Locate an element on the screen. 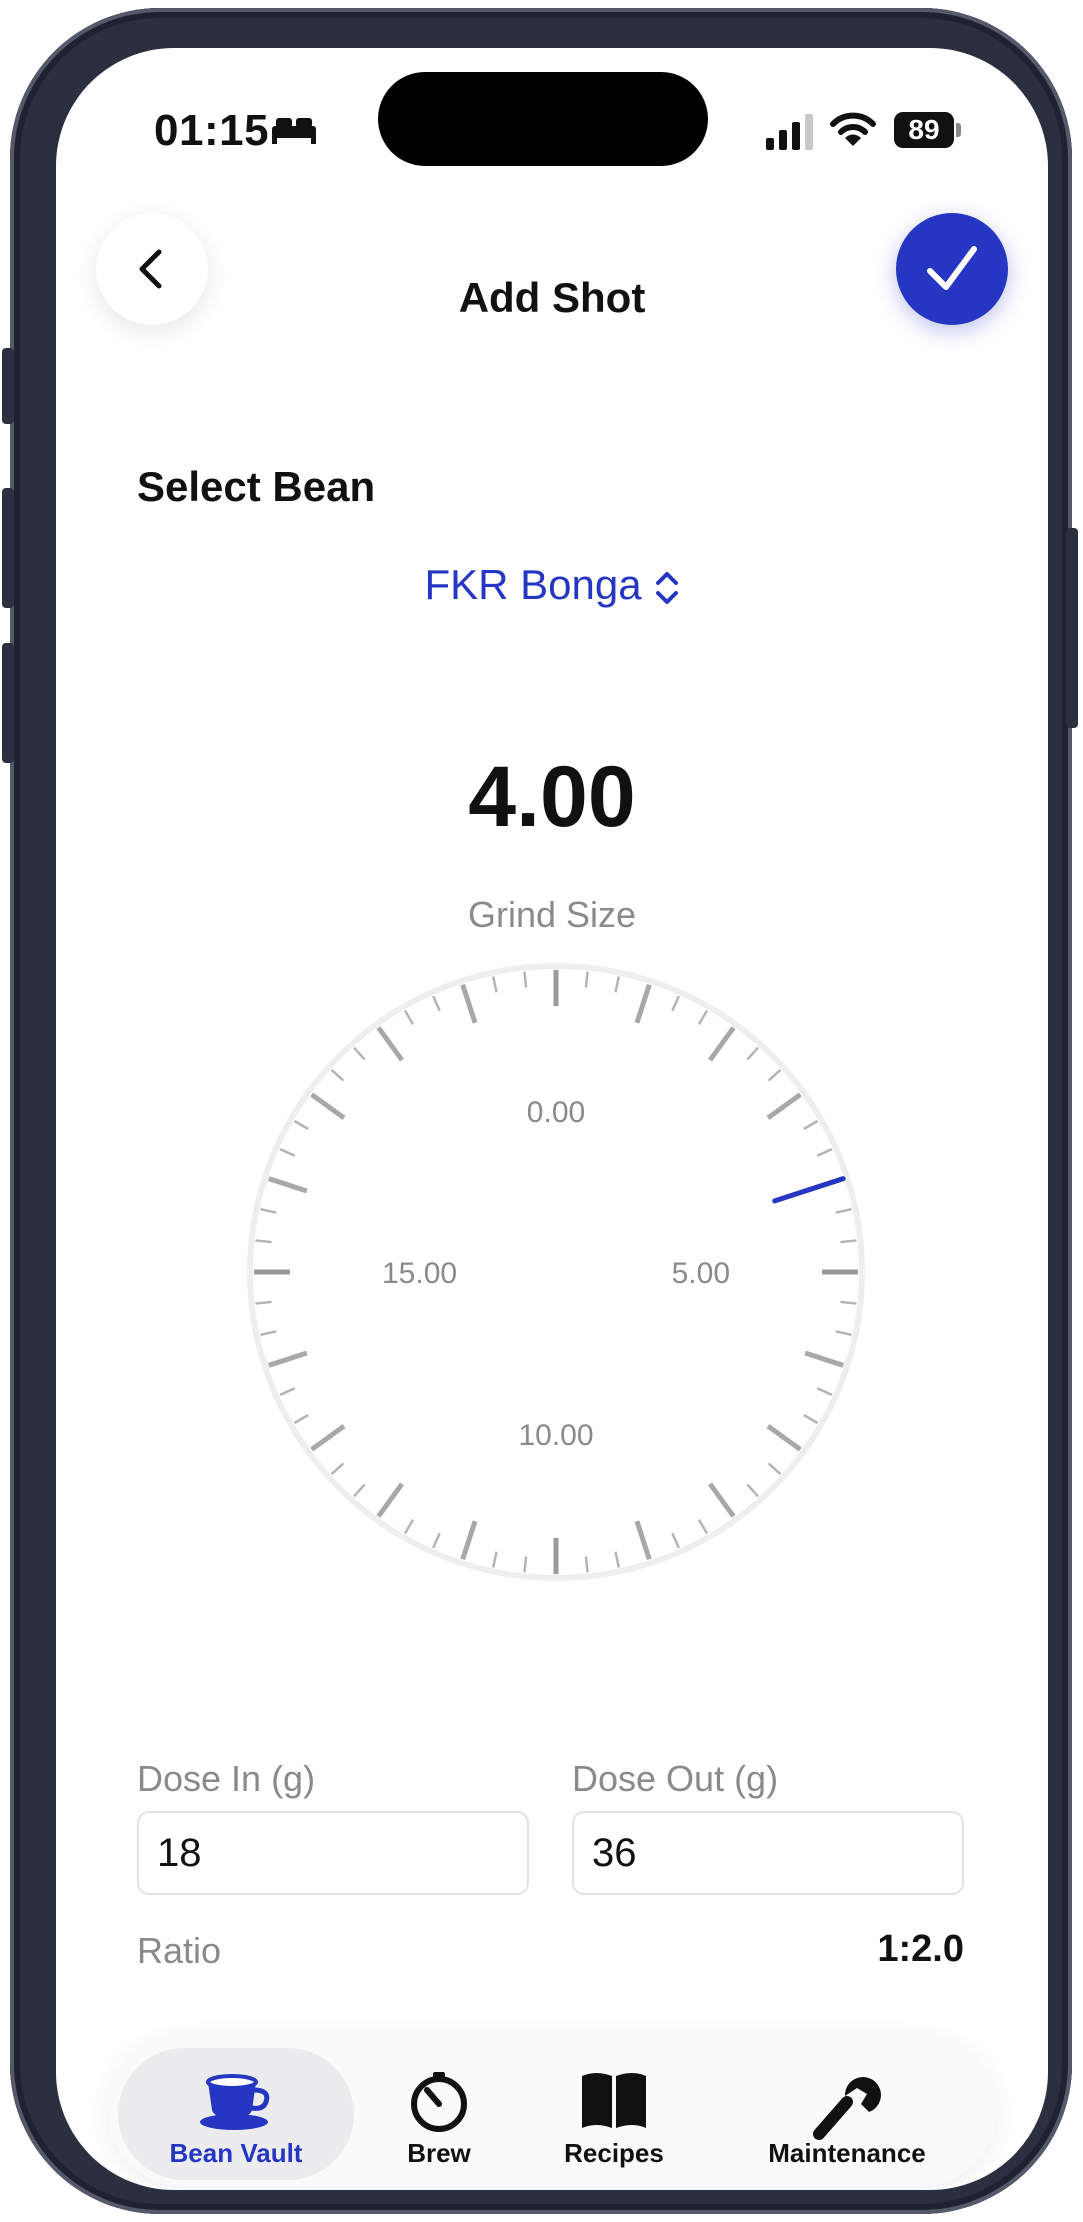 Image resolution: width=1083 pixels, height=2222 pixels. tab-label: Recipes is located at coordinates (614, 2153).